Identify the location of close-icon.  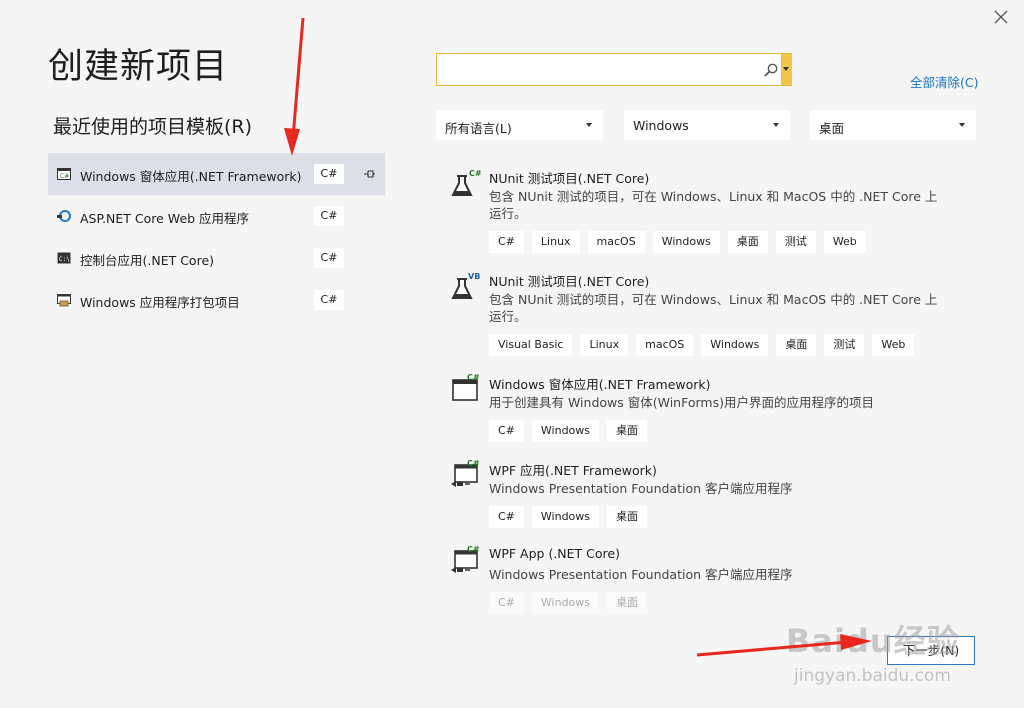
(1001, 17).